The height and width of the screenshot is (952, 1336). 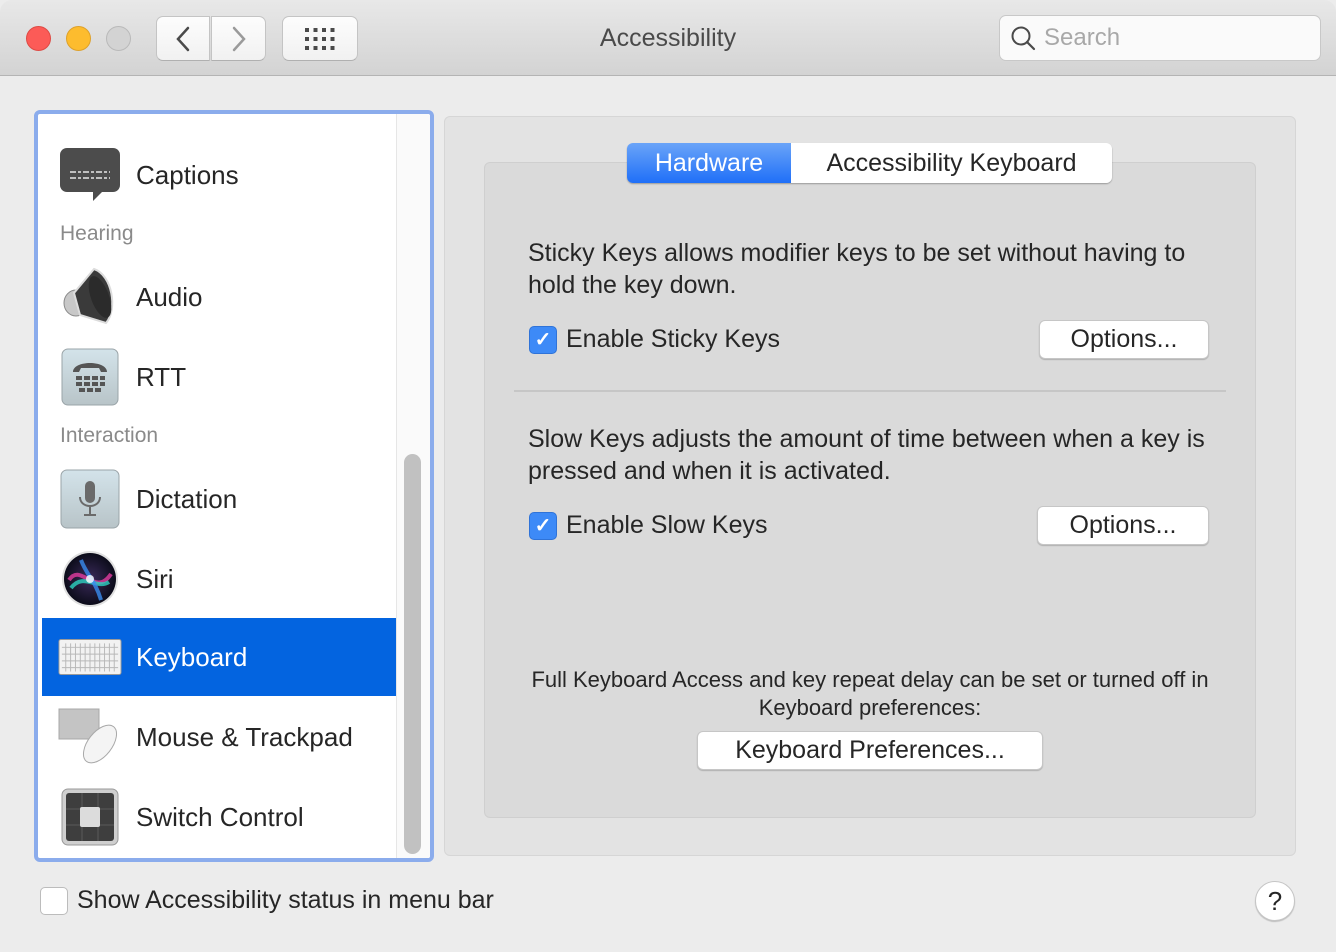 What do you see at coordinates (155, 578) in the screenshot?
I see `sidebar-item-label: Siri` at bounding box center [155, 578].